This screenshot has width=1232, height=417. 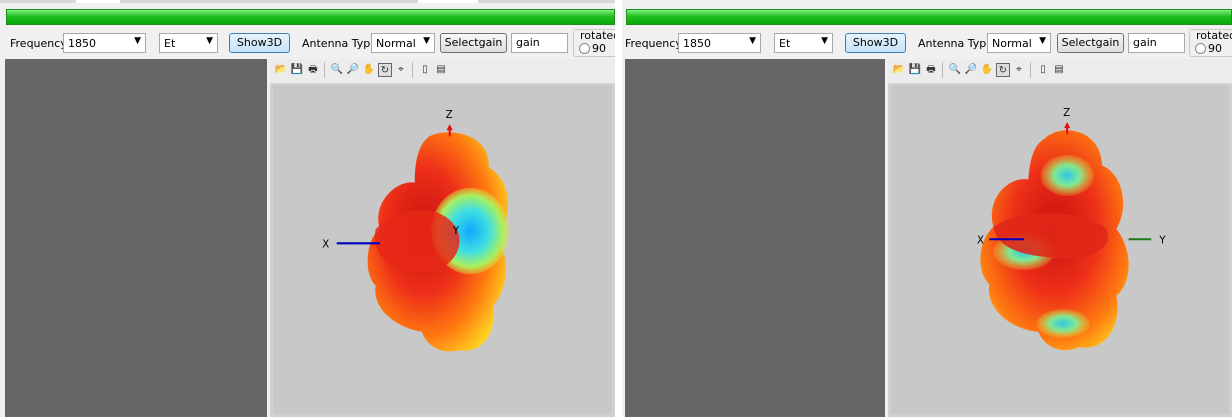 I want to click on right-z-arrow, so click(x=1067, y=125).